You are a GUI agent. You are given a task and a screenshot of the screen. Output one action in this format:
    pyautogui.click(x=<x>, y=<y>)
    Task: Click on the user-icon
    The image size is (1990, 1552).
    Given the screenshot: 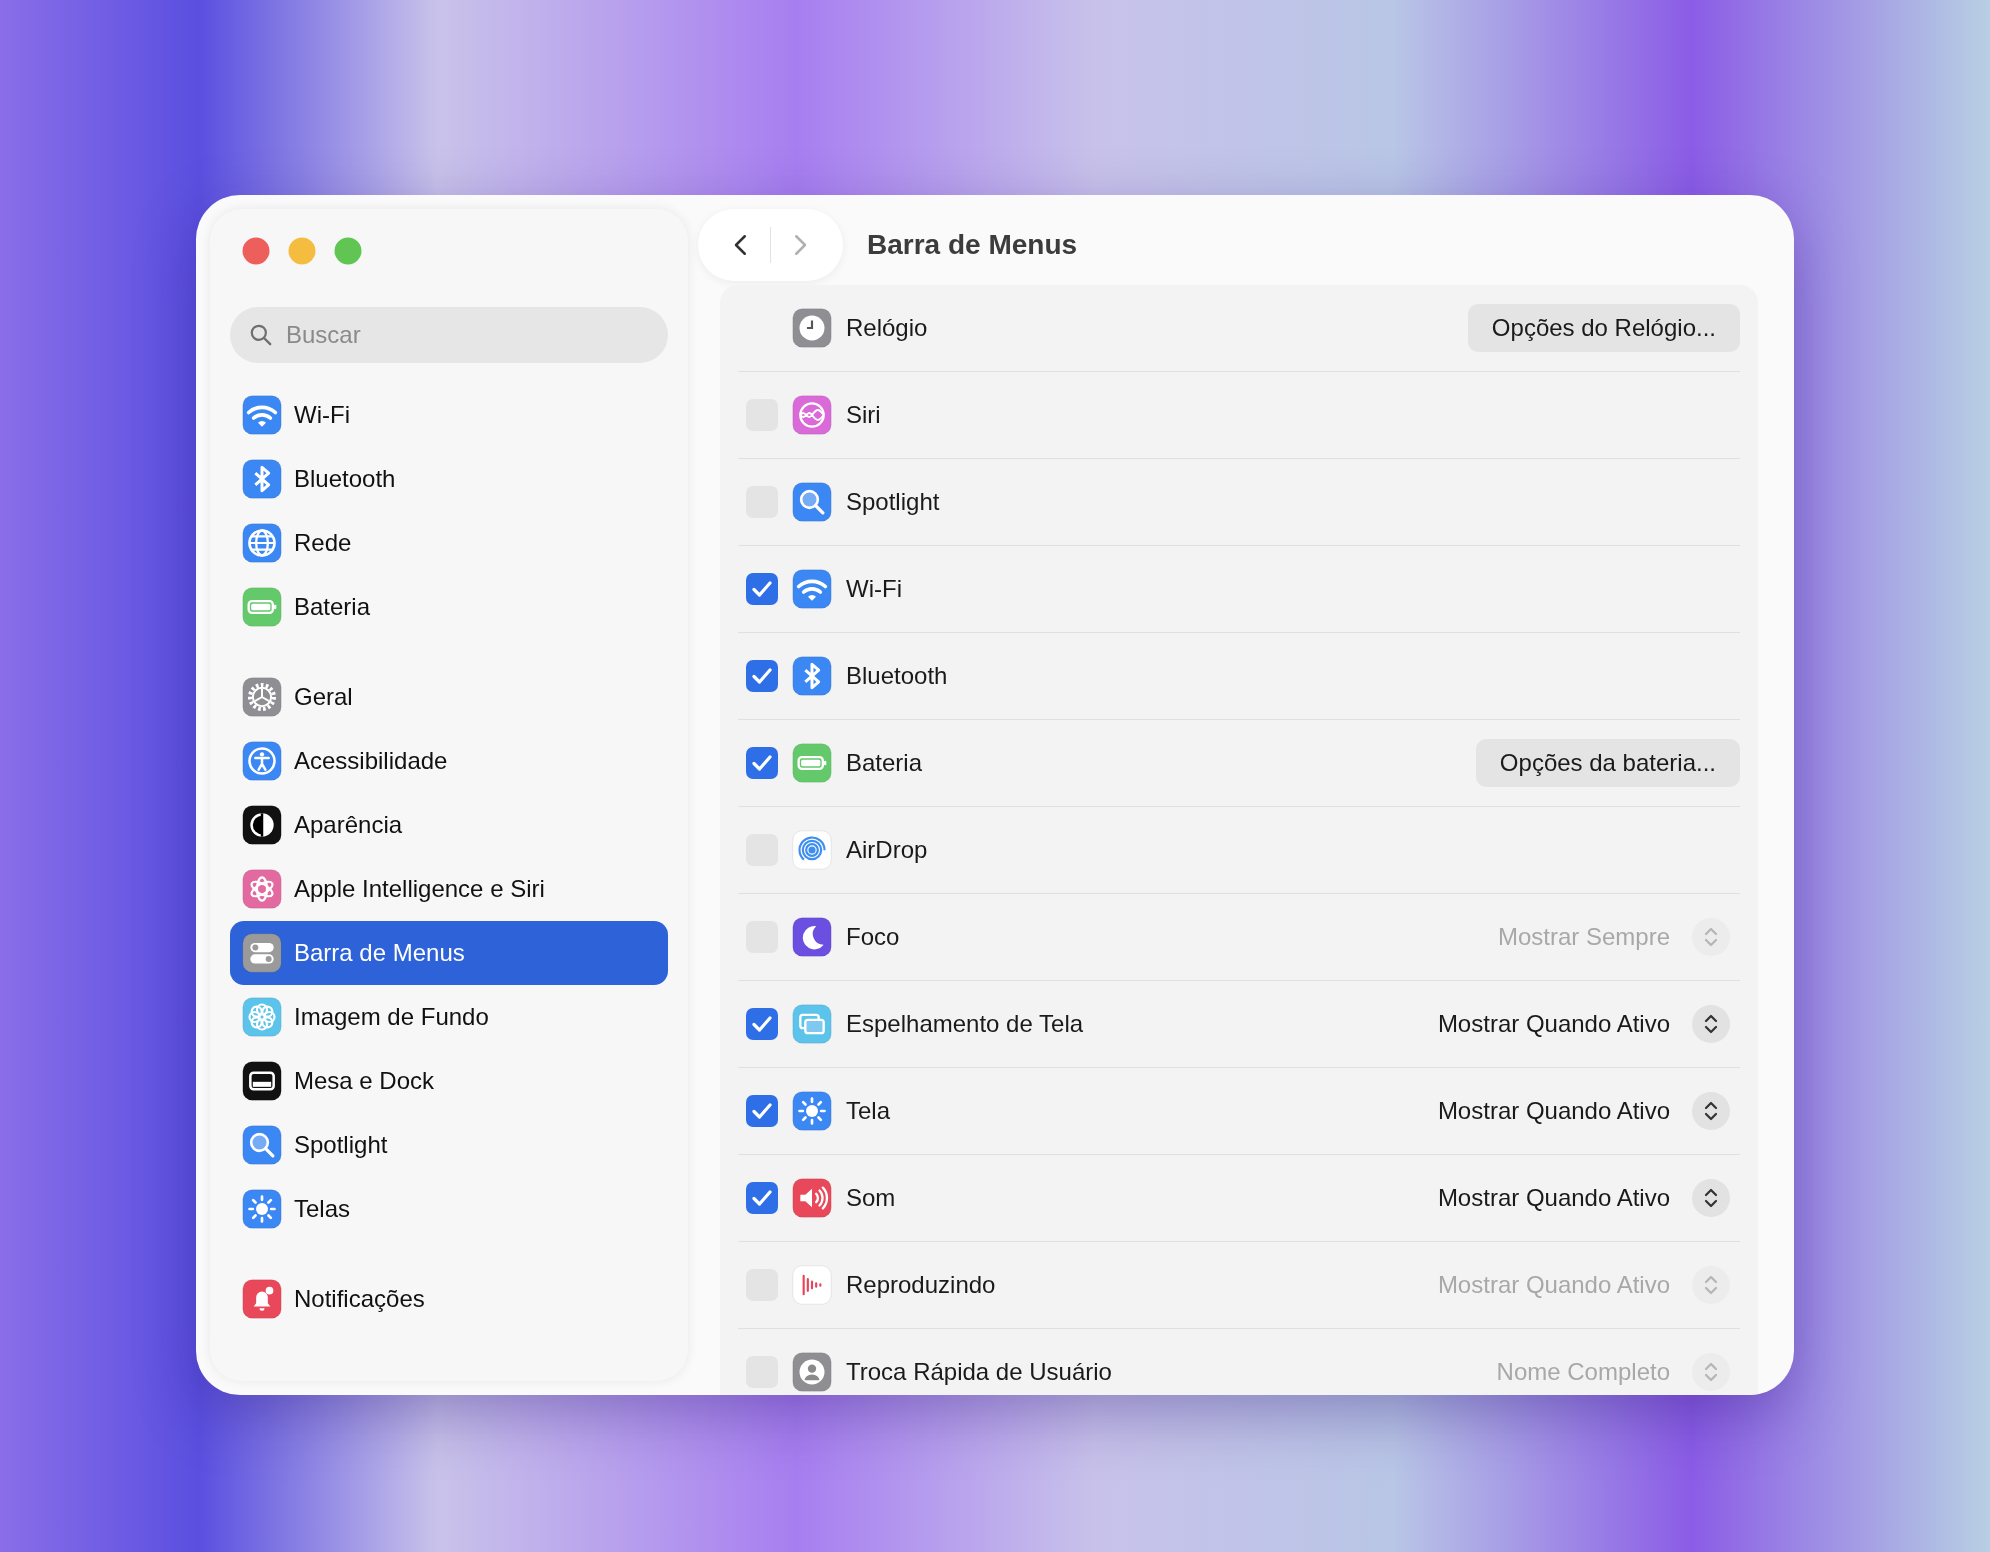 What is the action you would take?
    pyautogui.click(x=812, y=1372)
    